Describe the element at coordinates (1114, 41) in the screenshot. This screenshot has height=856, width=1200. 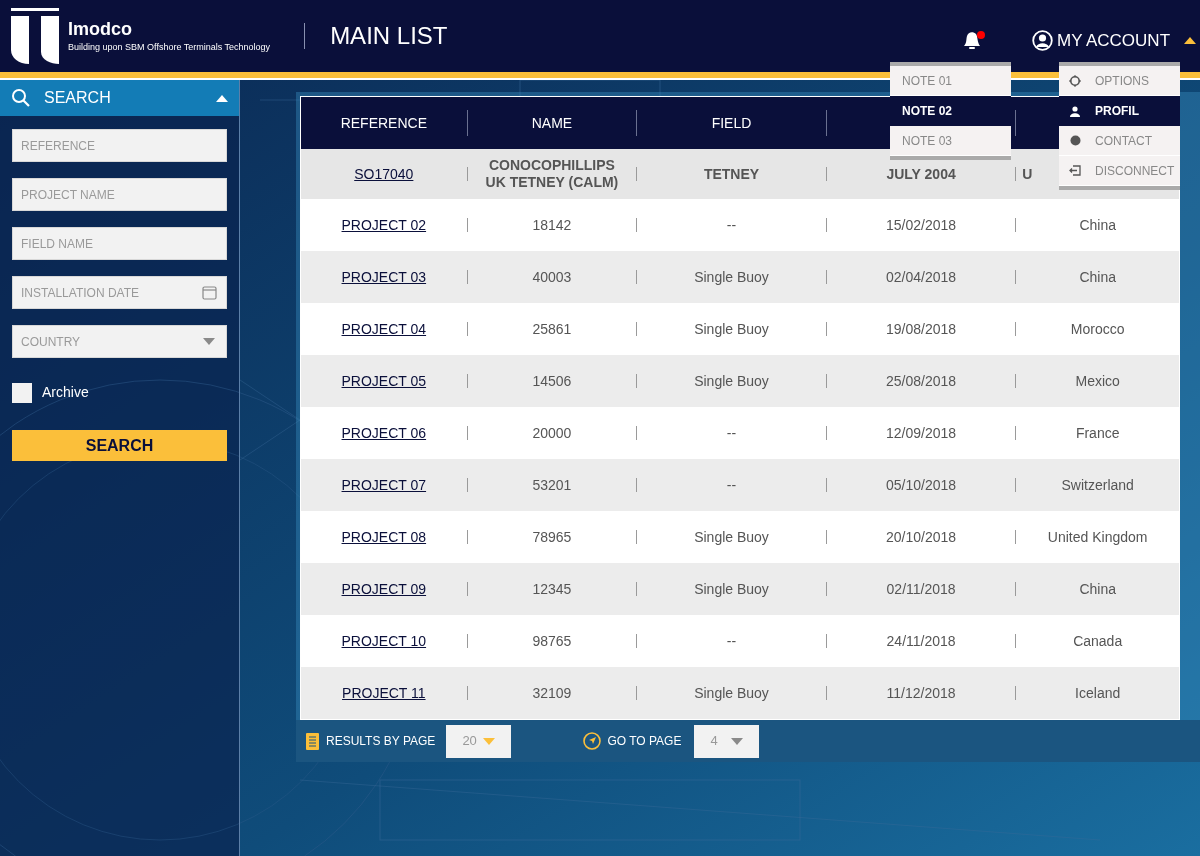
I see `account-button: MY ACCOUNT` at that location.